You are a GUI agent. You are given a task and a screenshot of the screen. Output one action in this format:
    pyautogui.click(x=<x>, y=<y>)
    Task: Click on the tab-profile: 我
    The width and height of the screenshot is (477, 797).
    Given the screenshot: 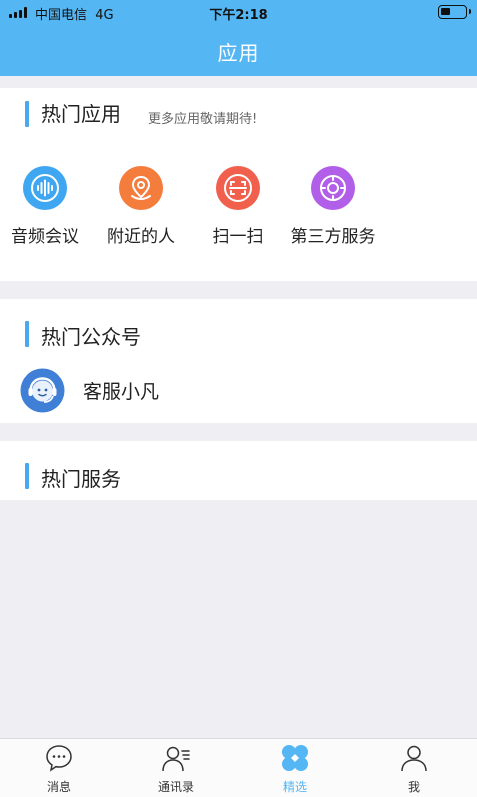 What is the action you would take?
    pyautogui.click(x=414, y=768)
    